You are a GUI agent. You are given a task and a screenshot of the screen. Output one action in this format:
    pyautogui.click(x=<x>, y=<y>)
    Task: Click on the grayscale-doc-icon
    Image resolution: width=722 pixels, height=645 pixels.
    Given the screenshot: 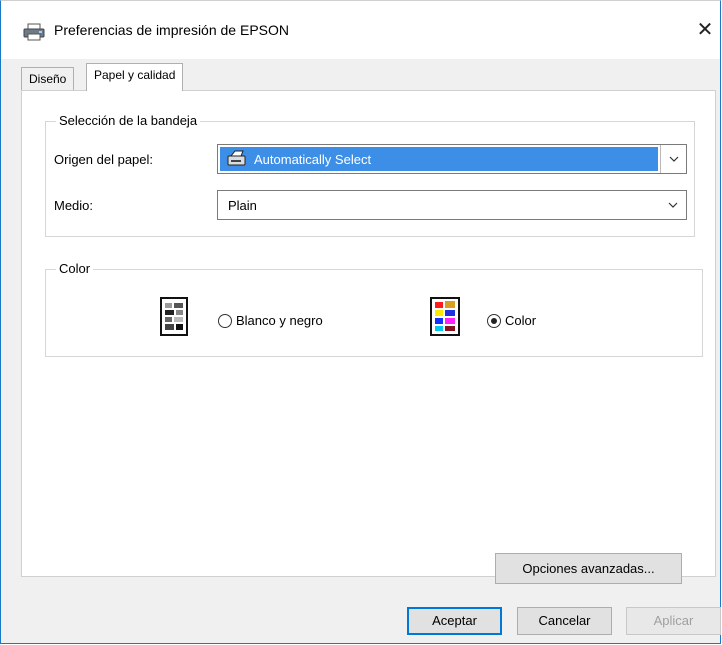 What is the action you would take?
    pyautogui.click(x=175, y=318)
    